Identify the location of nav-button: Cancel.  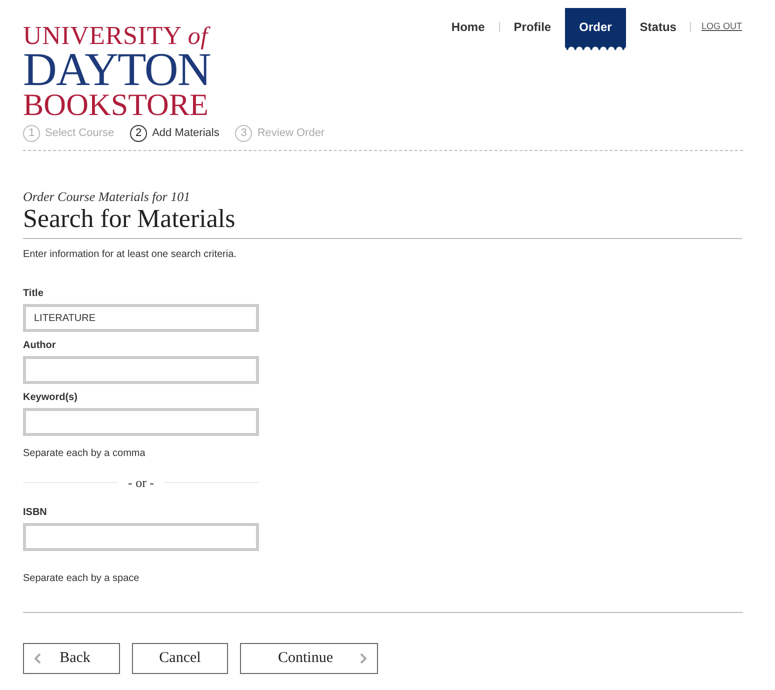
(180, 658).